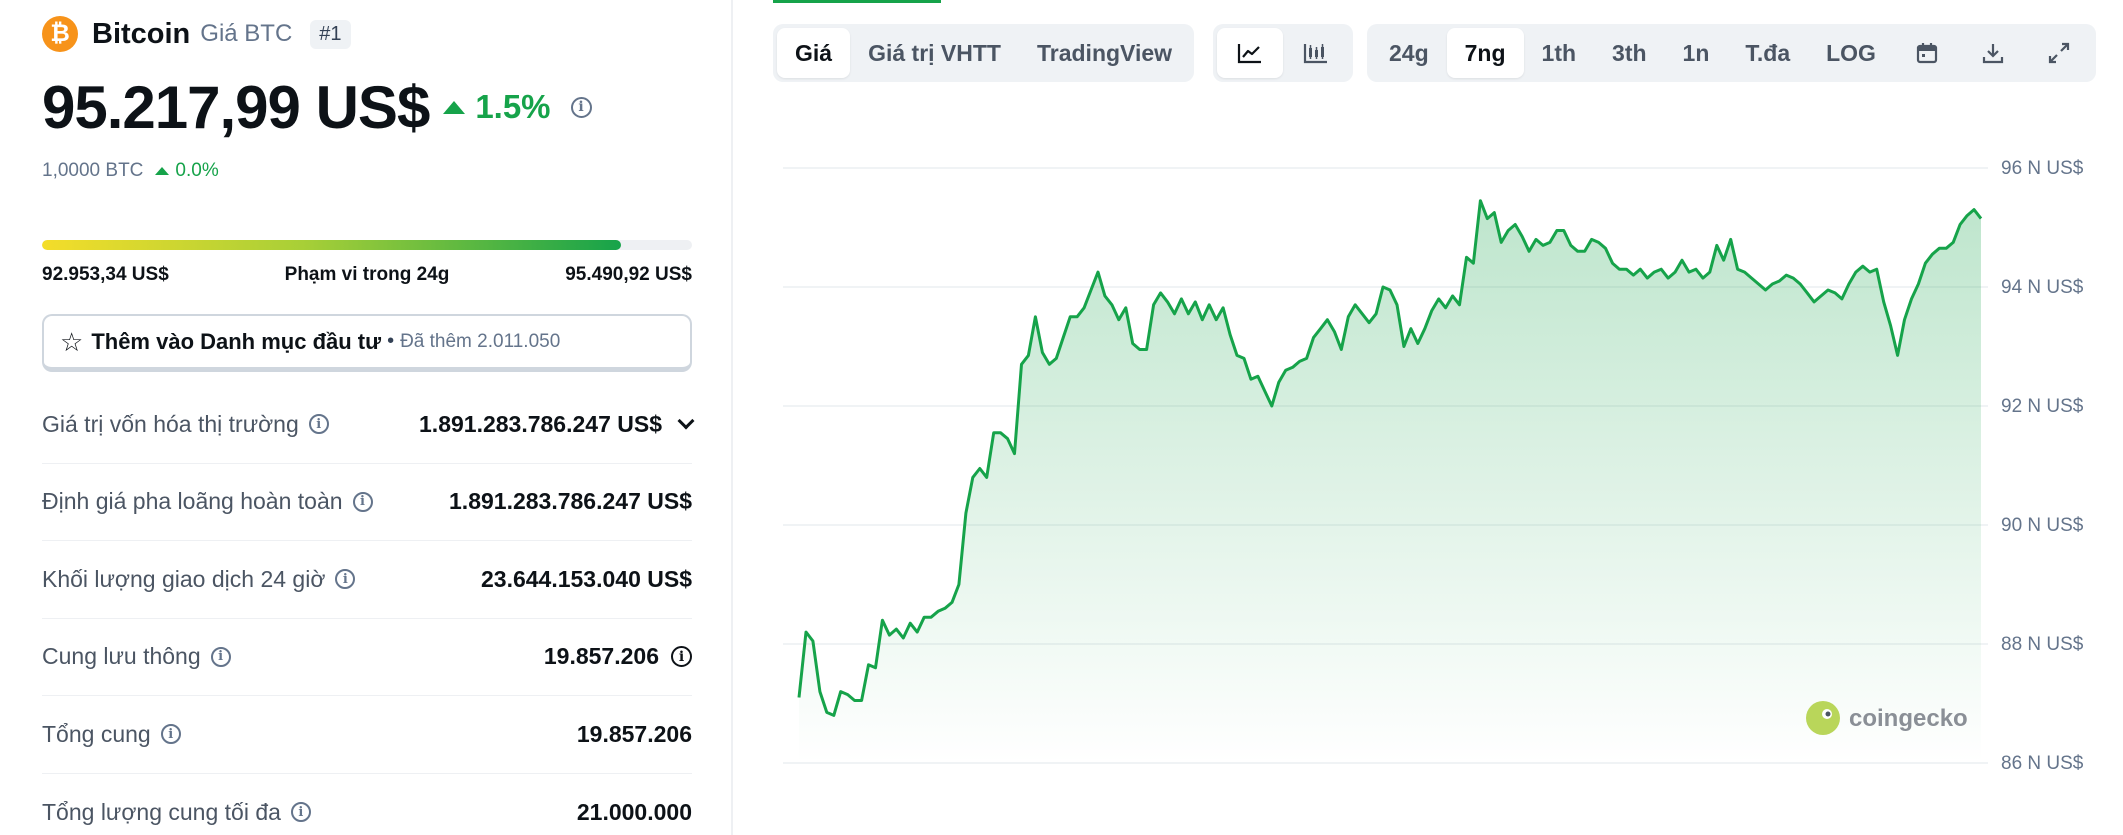 The height and width of the screenshot is (835, 2123). Describe the element at coordinates (2042, 525) in the screenshot. I see `y-tick-label: 90 N US$` at that location.